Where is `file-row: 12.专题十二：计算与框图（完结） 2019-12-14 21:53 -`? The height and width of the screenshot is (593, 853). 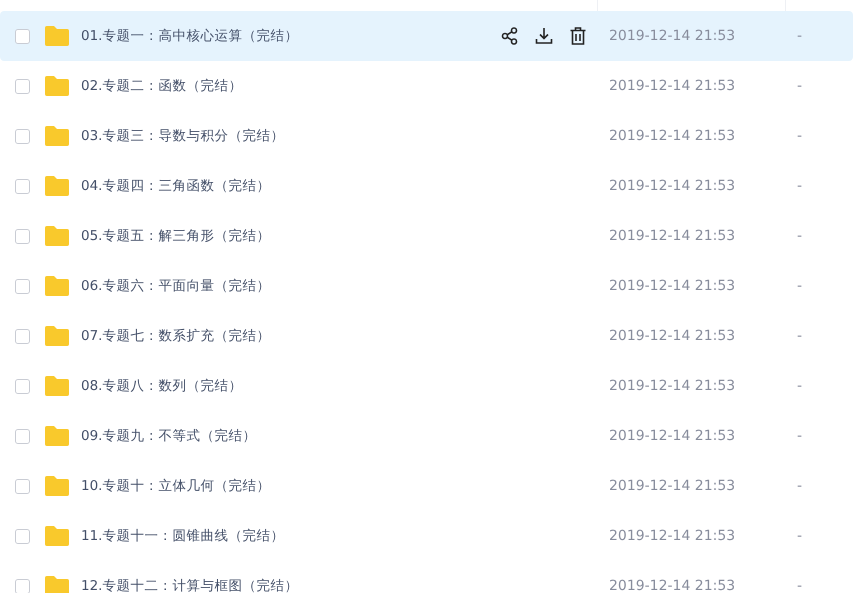 file-row: 12.专题十二：计算与框图（完结） 2019-12-14 21:53 - is located at coordinates (426, 577).